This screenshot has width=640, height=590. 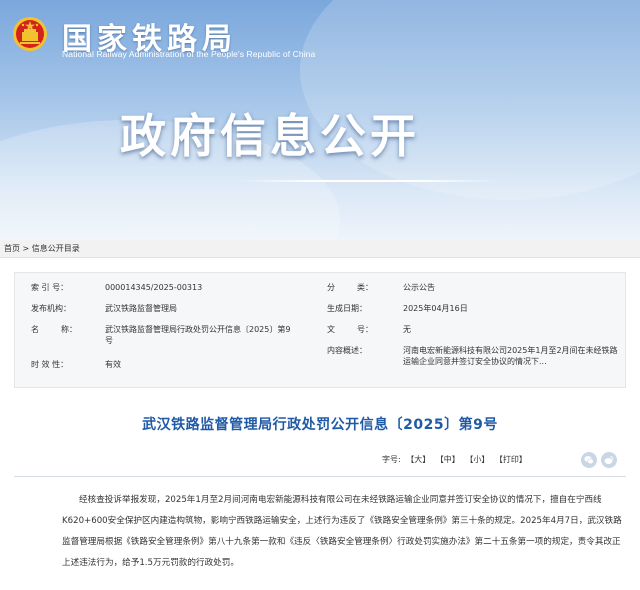 I want to click on name-label: 名称：, so click(x=54, y=329).